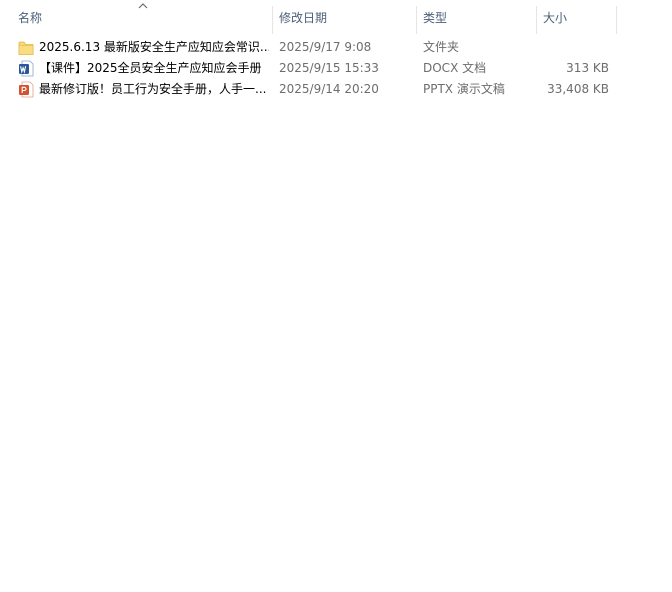 The image size is (672, 592). What do you see at coordinates (325, 47) in the screenshot?
I see `file-modified-date: 2025/9/17 9:08` at bounding box center [325, 47].